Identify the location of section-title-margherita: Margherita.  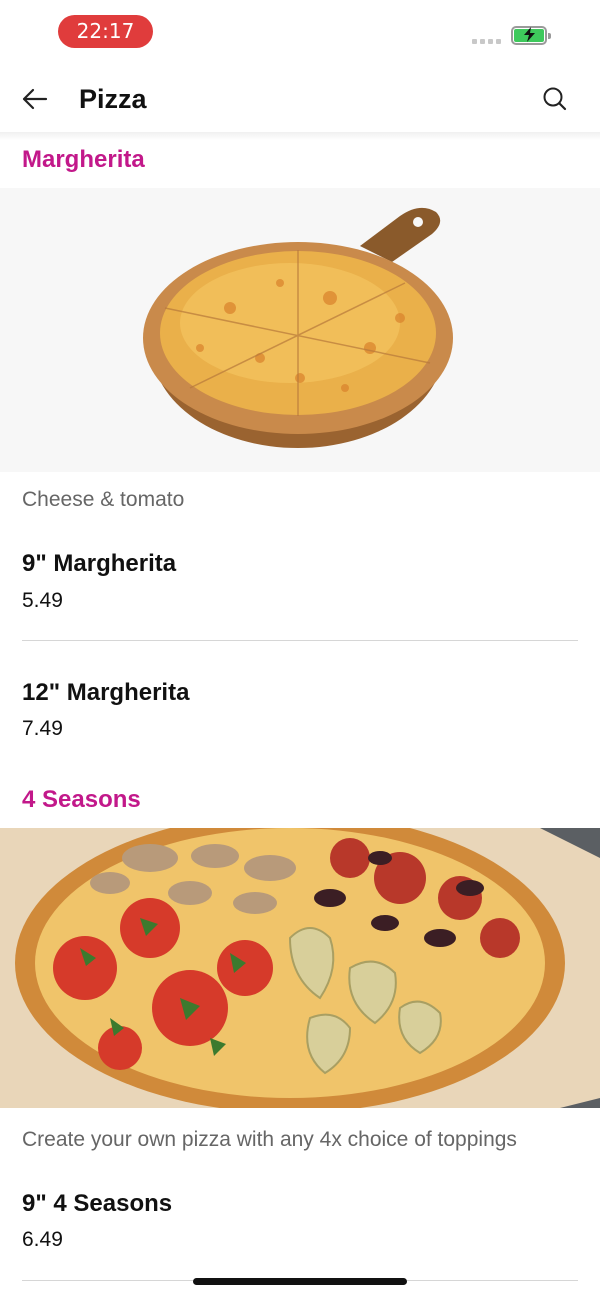
(83, 159).